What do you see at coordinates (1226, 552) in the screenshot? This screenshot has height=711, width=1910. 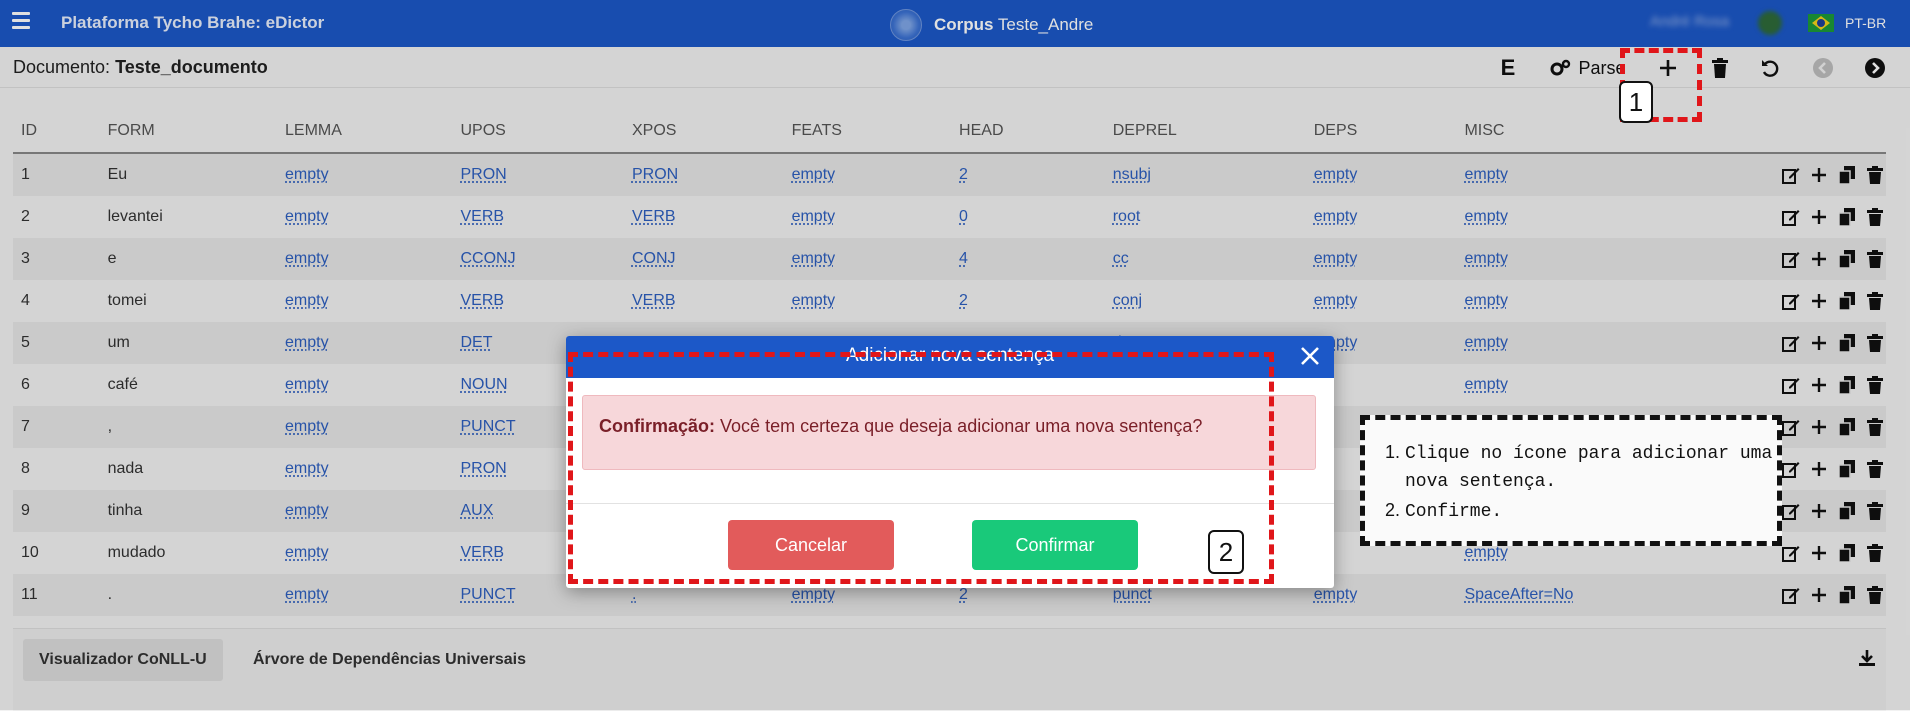 I see `step-2-tag: 2` at bounding box center [1226, 552].